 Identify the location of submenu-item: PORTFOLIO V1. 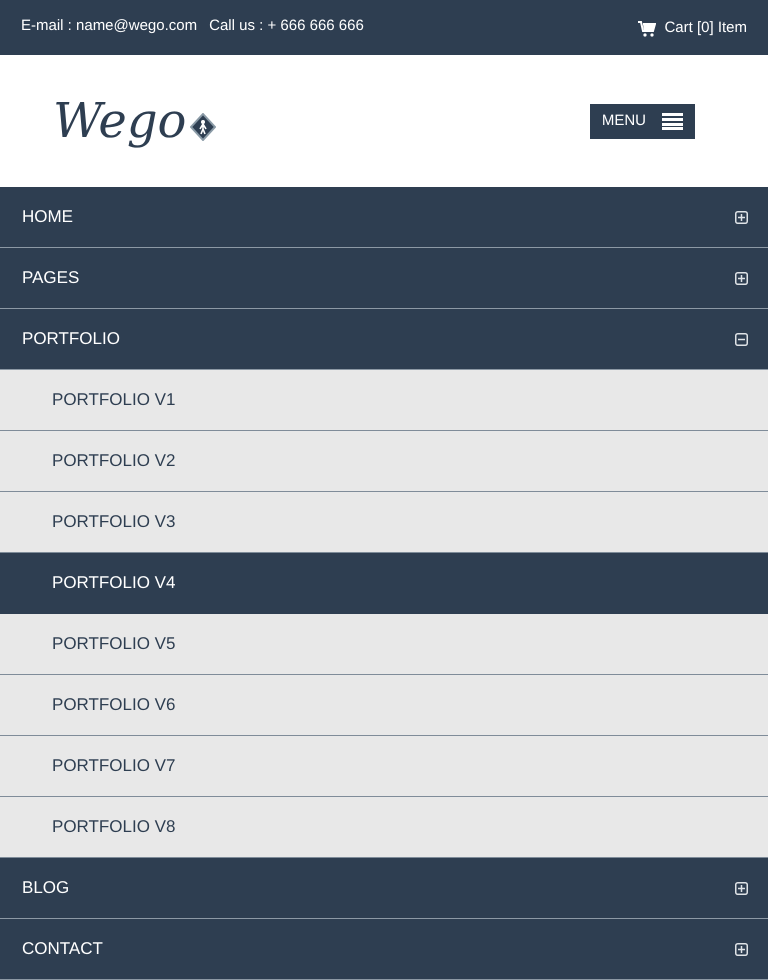
(384, 400).